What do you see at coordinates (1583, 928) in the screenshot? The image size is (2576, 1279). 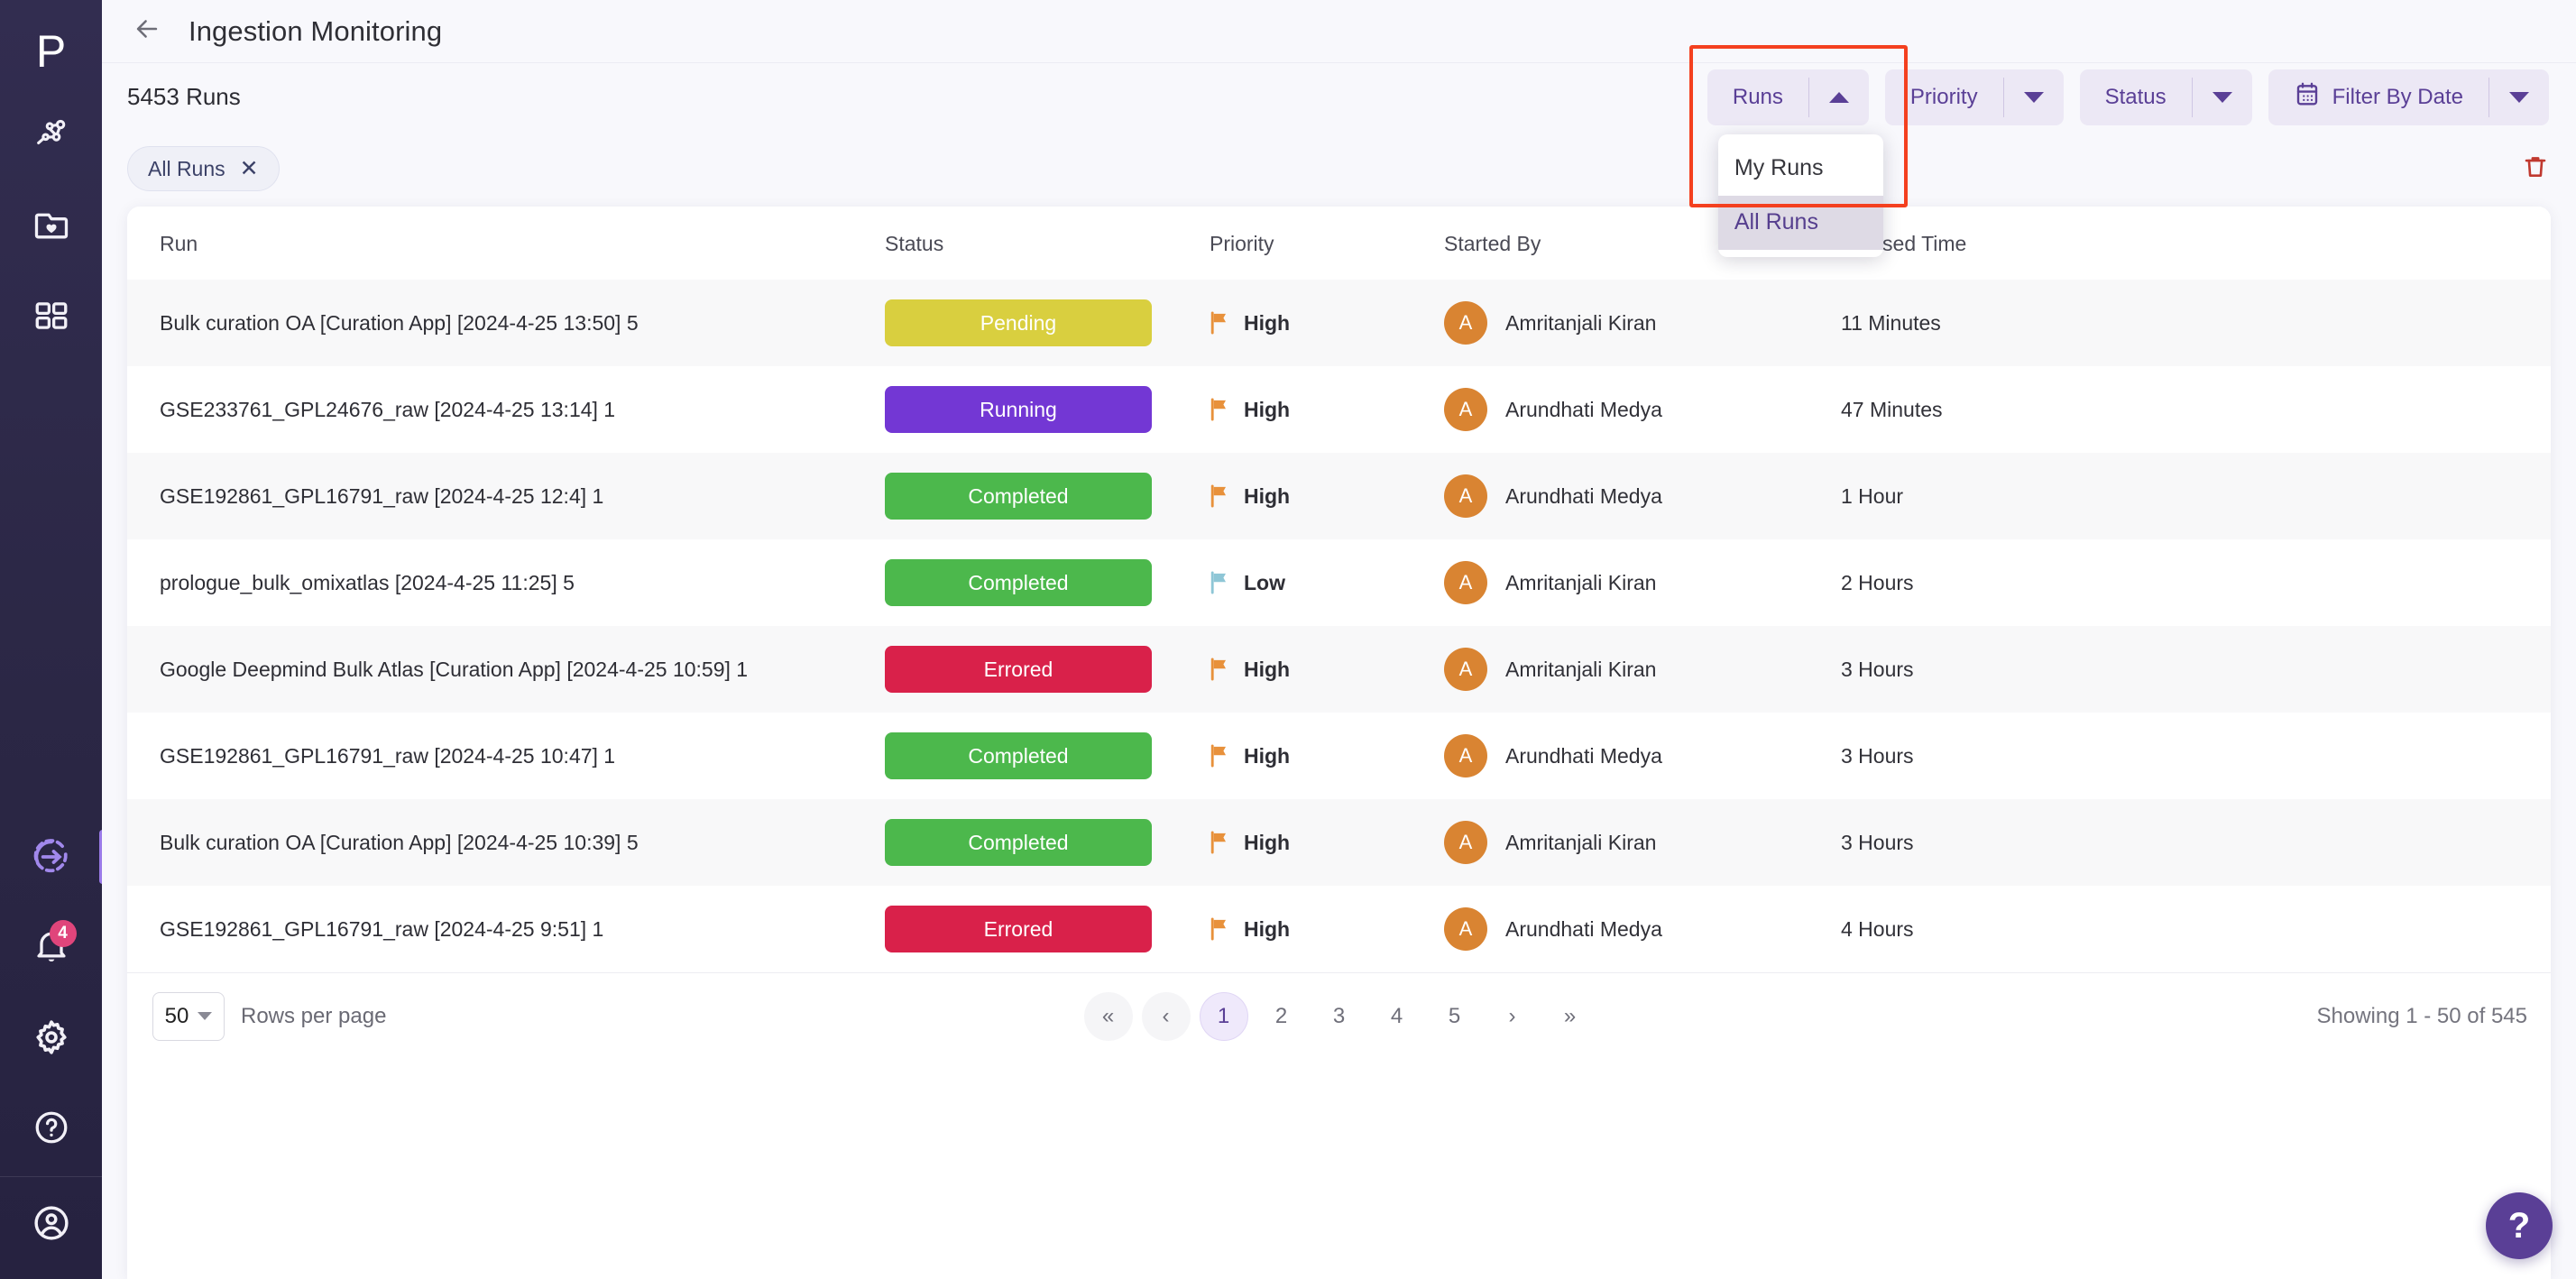 I see `started-by-name: Arundhati Medya` at bounding box center [1583, 928].